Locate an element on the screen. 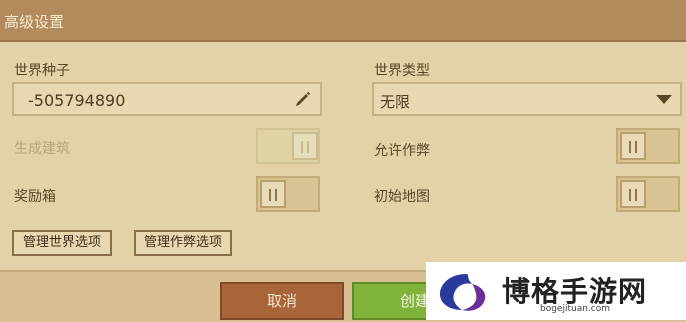  watermark-url: bogejituan.com is located at coordinates (575, 309).